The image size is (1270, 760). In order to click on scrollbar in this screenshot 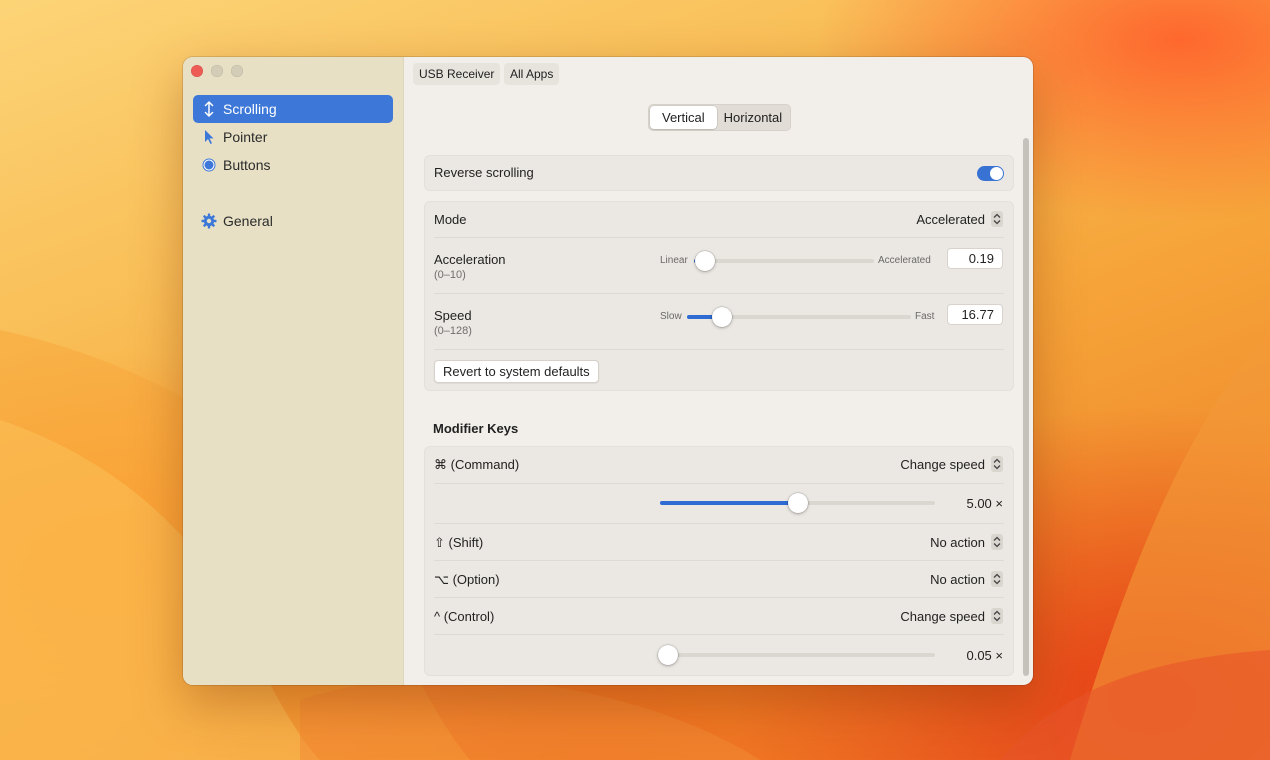, I will do `click(1026, 409)`.